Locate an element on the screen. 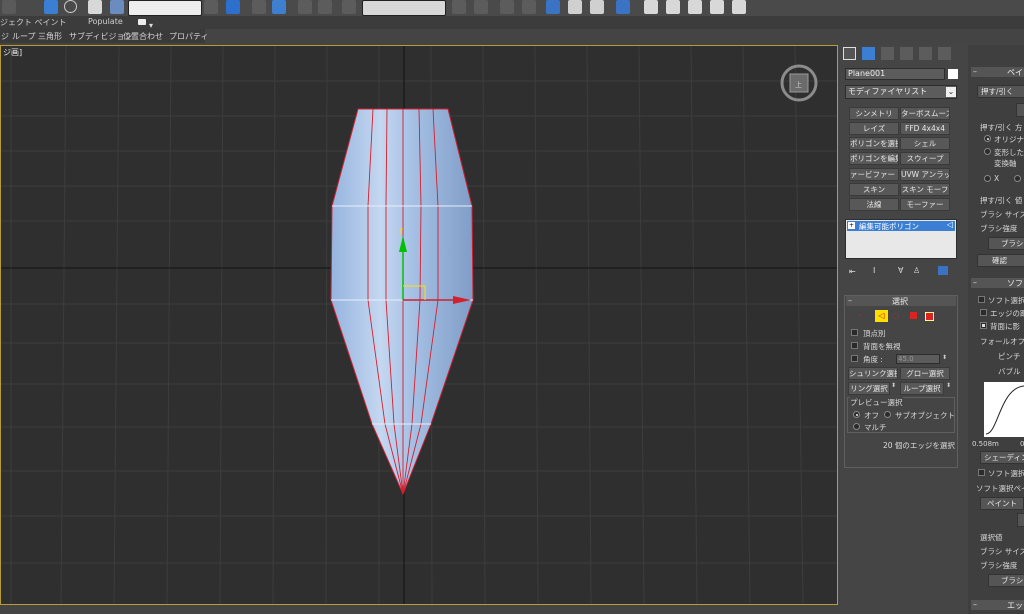 The height and width of the screenshot is (614, 1024). populate-tab: Populate is located at coordinates (105, 21).